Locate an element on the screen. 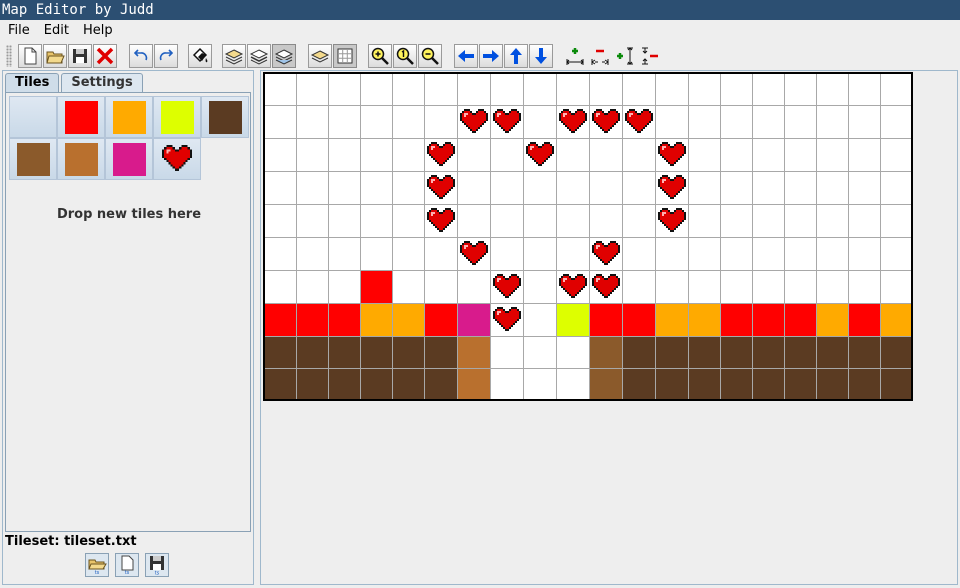 The width and height of the screenshot is (960, 588). tab-tiles: Tiles is located at coordinates (32, 83).